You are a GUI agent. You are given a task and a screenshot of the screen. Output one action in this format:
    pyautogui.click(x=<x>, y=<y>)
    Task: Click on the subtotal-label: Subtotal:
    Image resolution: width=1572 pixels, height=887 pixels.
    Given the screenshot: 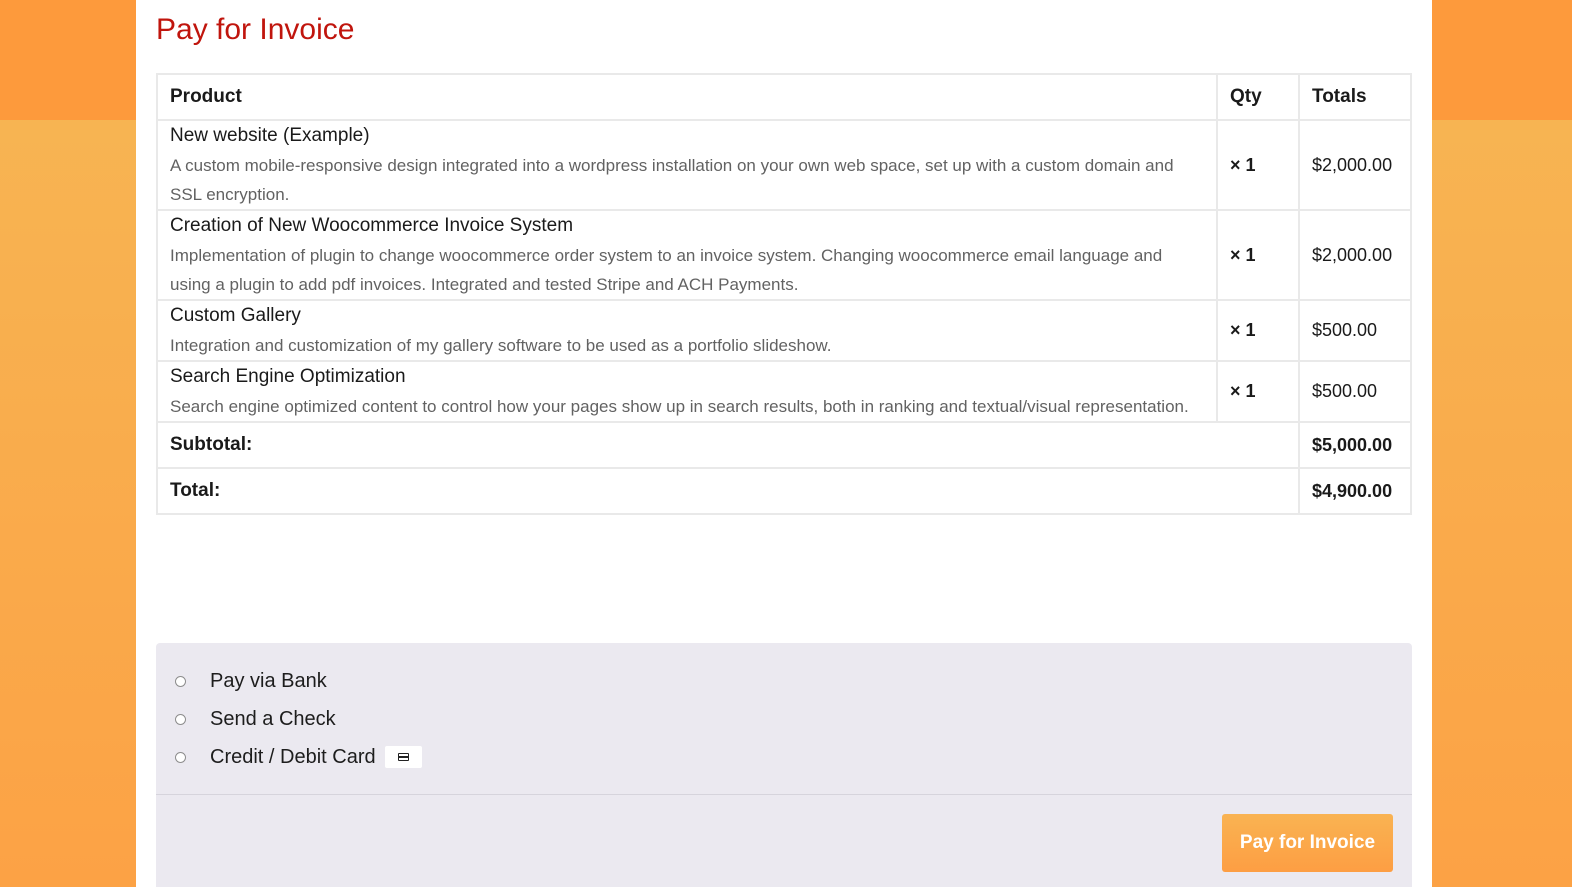 What is the action you would take?
    pyautogui.click(x=728, y=445)
    